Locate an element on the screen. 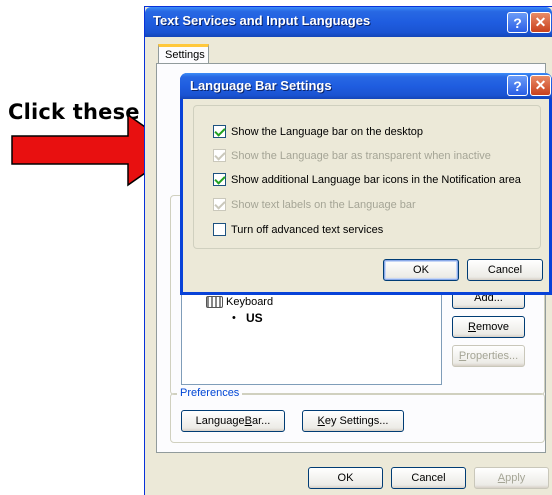  option-show-language-bar: Show the Language bar on the desktop is located at coordinates (318, 131).